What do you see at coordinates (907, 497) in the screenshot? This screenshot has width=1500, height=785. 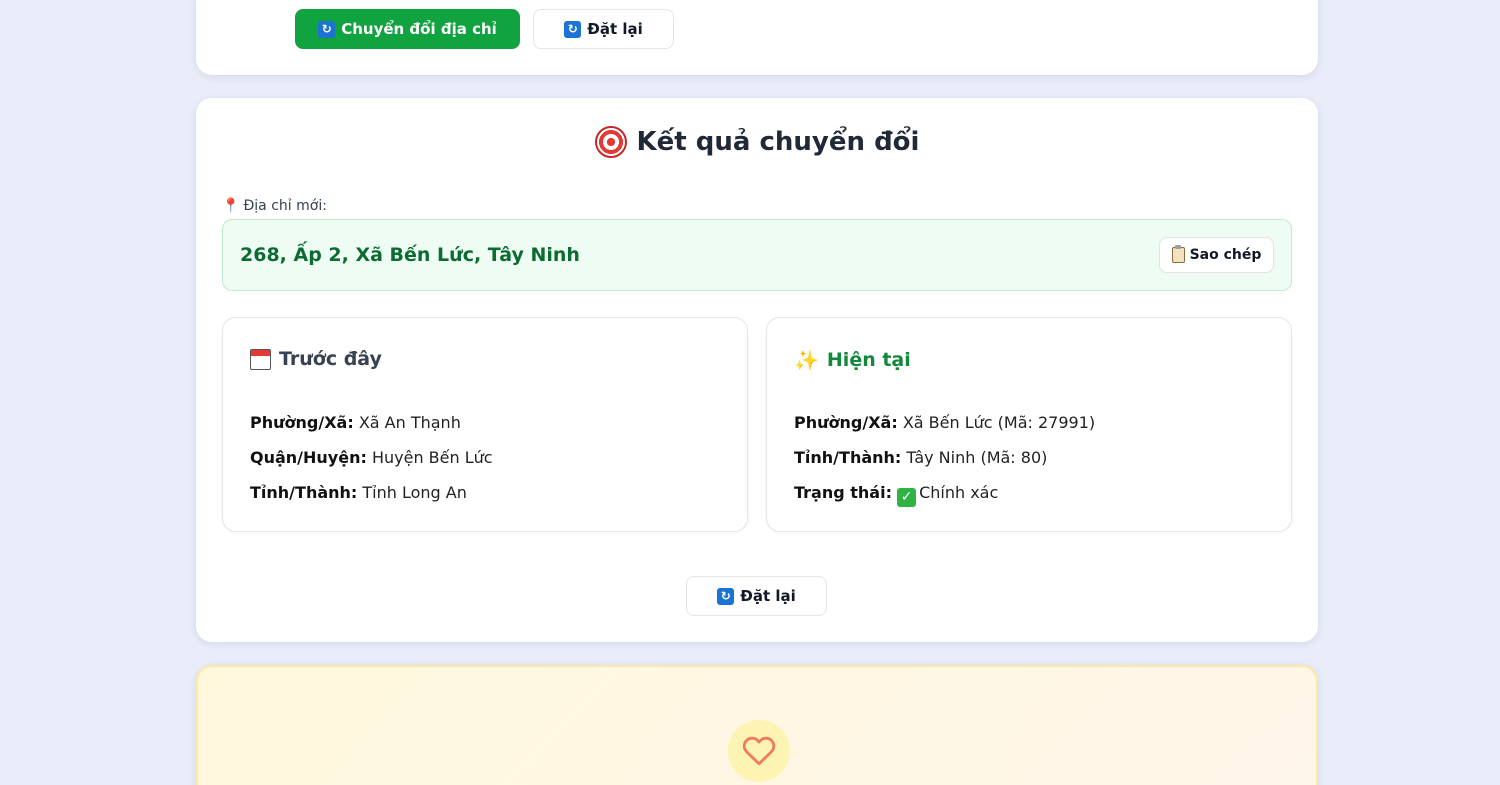 I see `check-icon: ✓` at bounding box center [907, 497].